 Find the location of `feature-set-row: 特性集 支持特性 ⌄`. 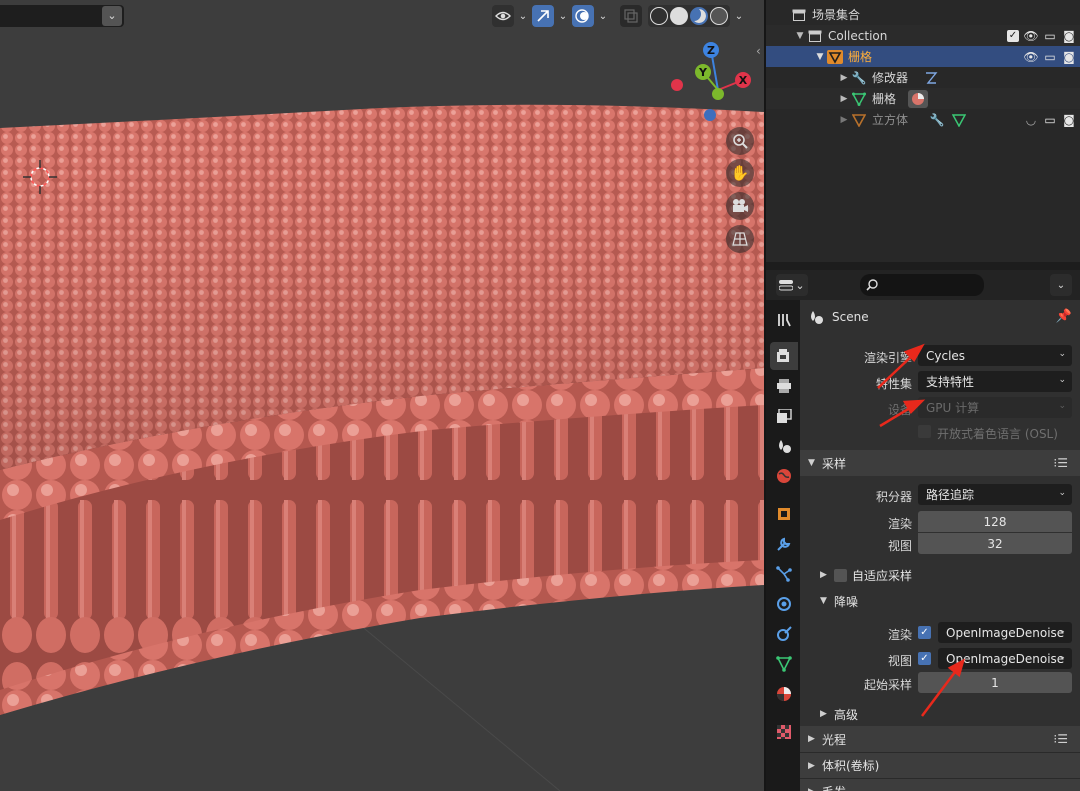

feature-set-row: 特性集 支持特性 ⌄ is located at coordinates (940, 382).